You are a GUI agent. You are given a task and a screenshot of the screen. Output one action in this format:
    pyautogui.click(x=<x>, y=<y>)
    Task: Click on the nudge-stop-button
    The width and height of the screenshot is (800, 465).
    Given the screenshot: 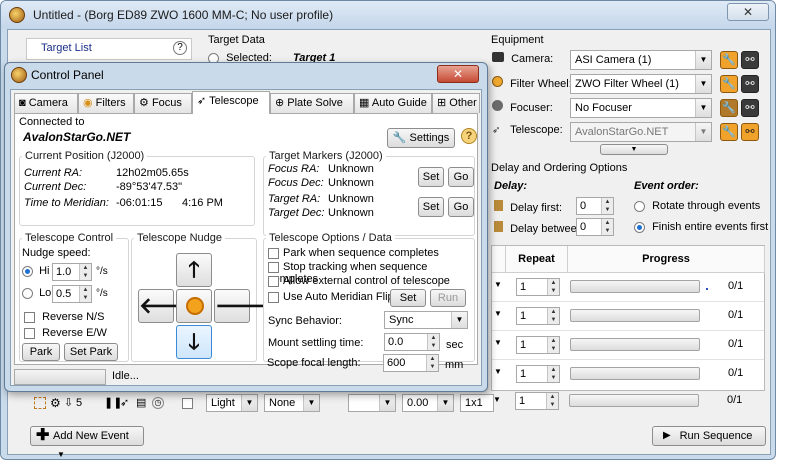 What is the action you would take?
    pyautogui.click(x=194, y=306)
    